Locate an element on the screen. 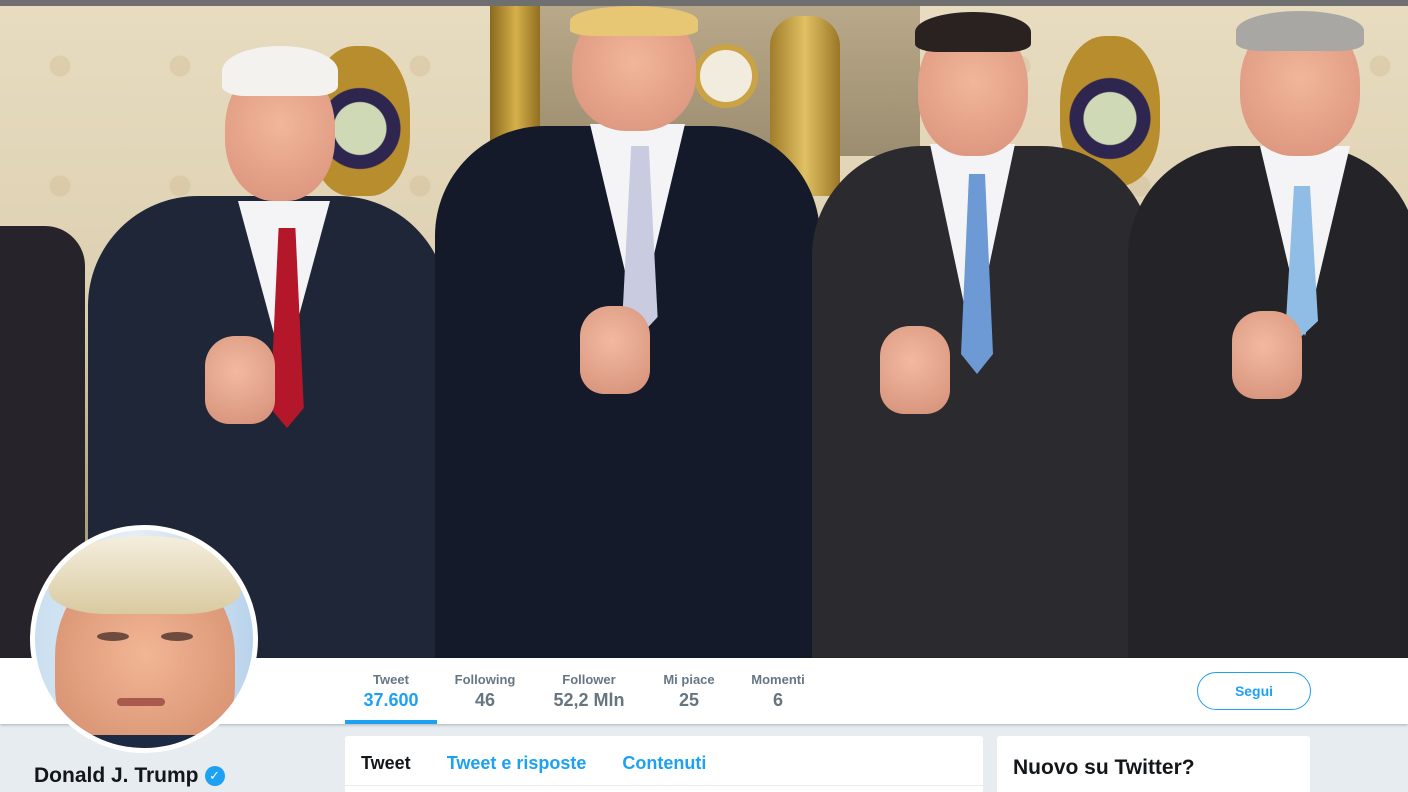 The width and height of the screenshot is (1408, 792). avatar is located at coordinates (144, 639).